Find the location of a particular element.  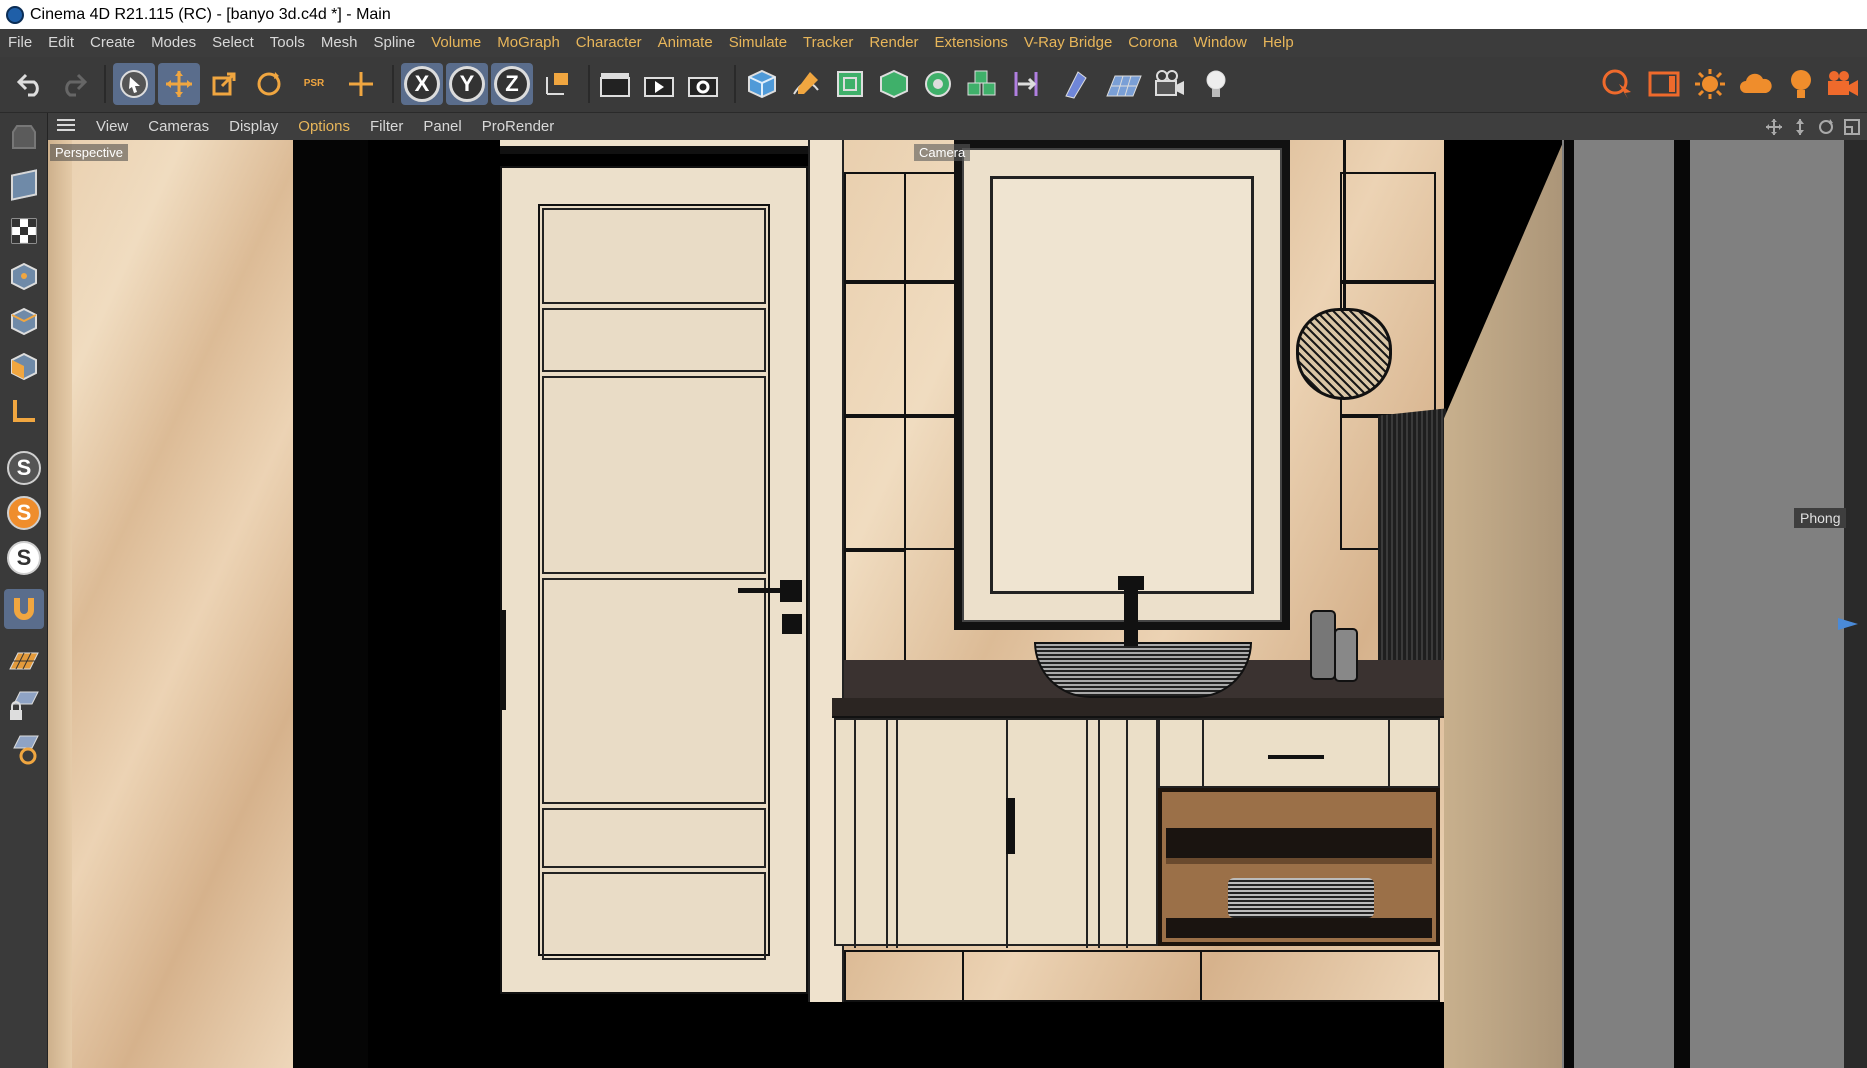

open-shelf is located at coordinates (1299, 867).